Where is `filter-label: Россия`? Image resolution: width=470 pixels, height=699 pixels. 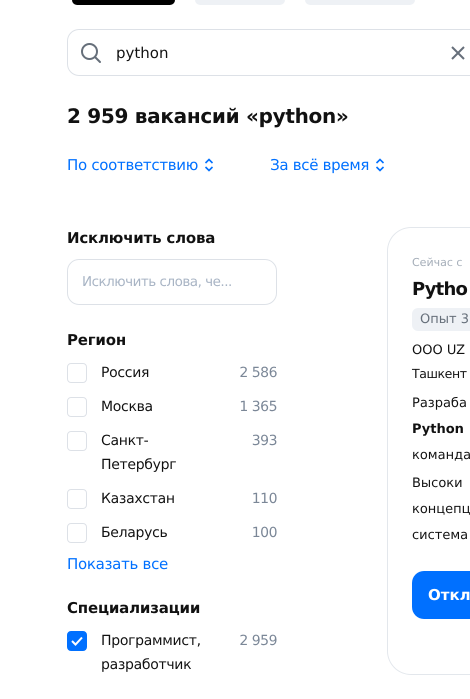 filter-label: Россия is located at coordinates (160, 373).